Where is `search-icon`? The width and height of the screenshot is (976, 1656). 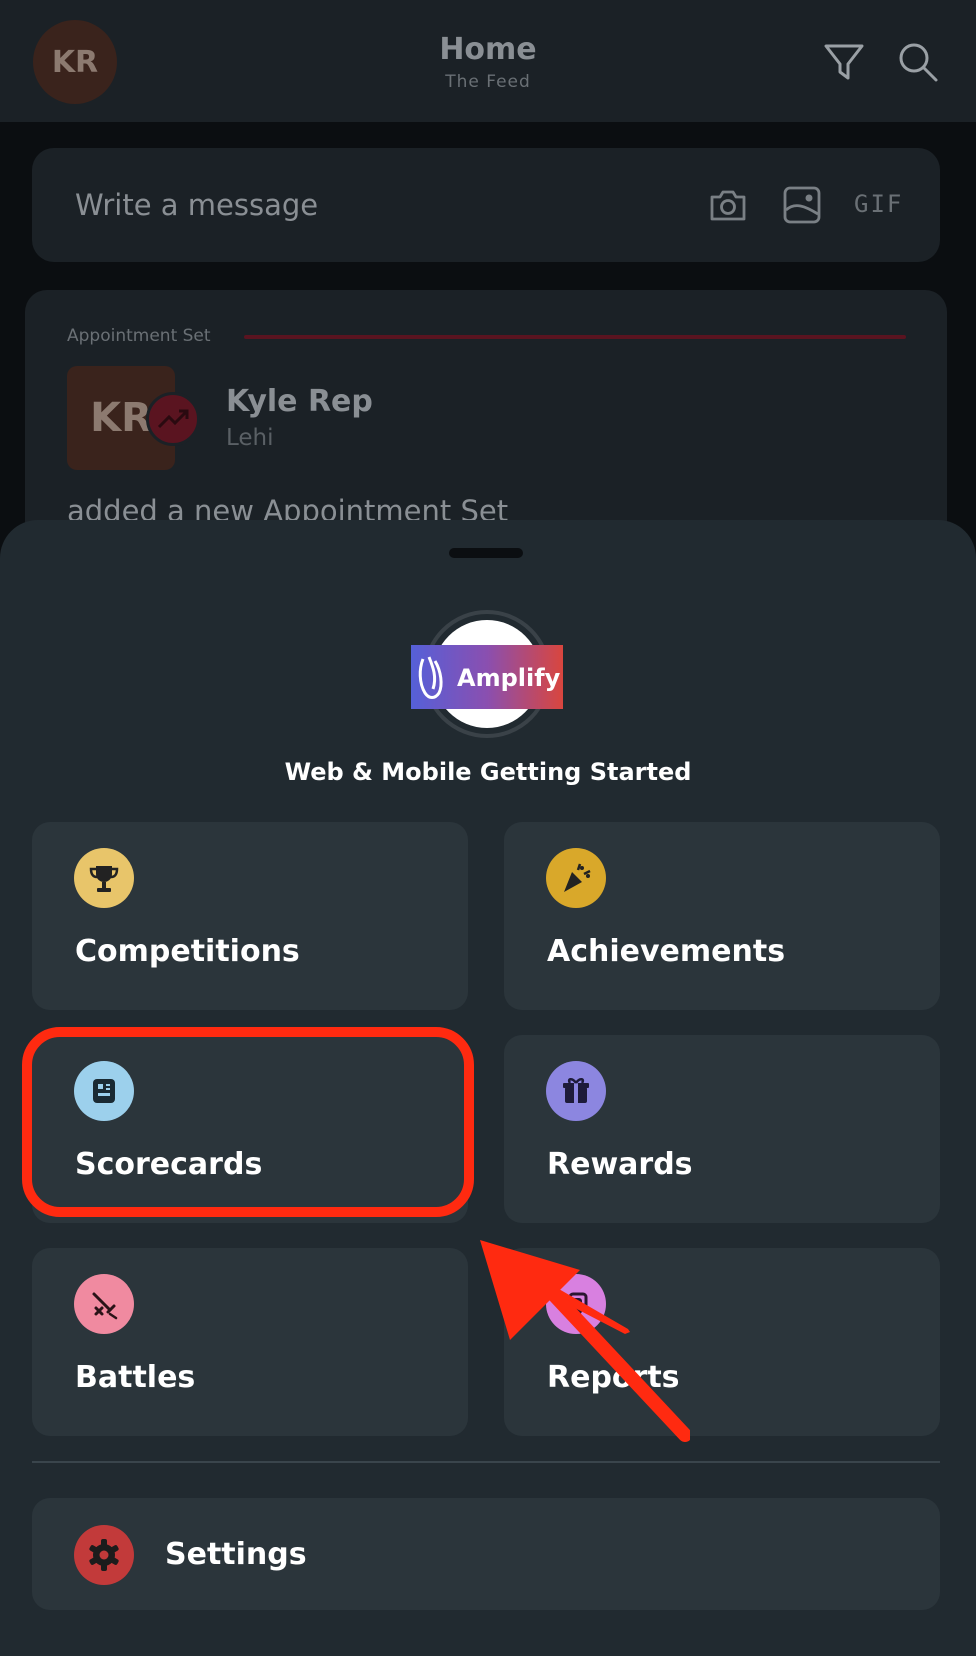 search-icon is located at coordinates (918, 62).